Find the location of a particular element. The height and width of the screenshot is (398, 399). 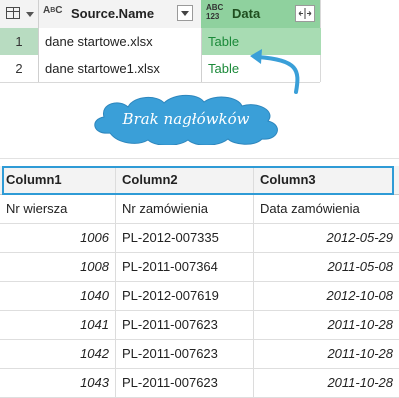

table-row: 1040 PL-2012-007619 2012-10-08 is located at coordinates (199, 296).